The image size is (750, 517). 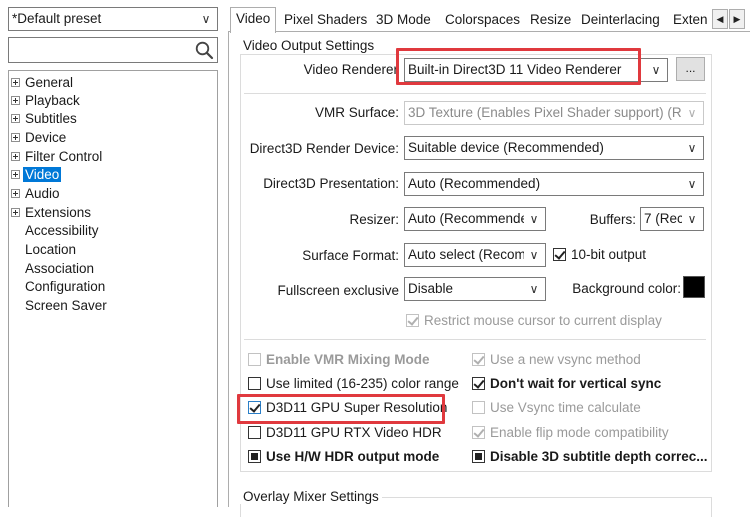 I want to click on search-input, so click(x=113, y=50).